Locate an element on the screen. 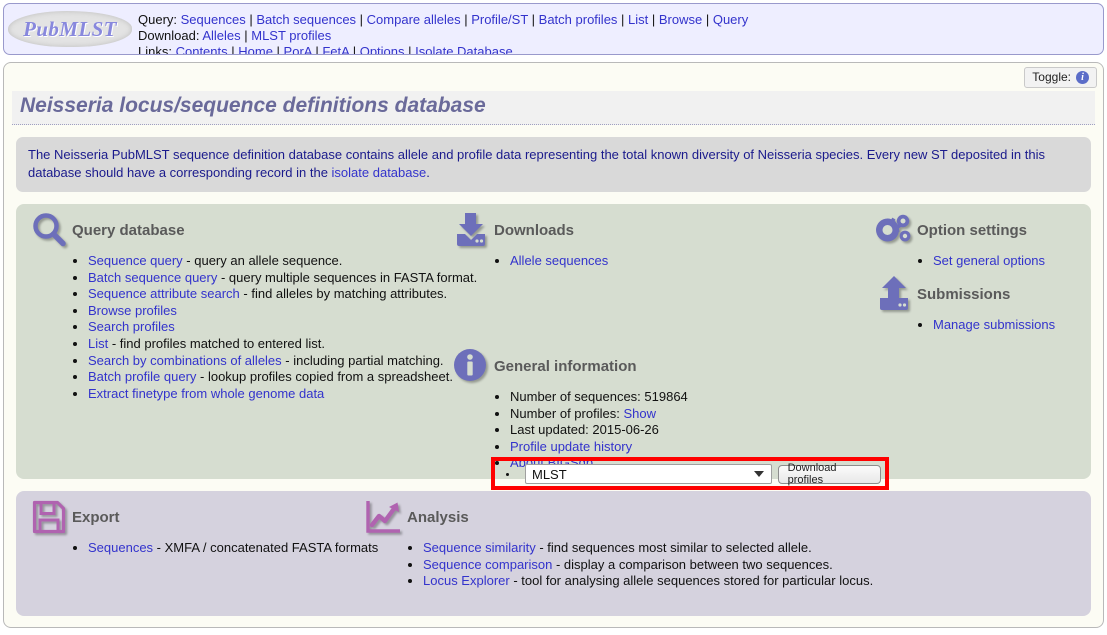  downloads-list: Allele sequences is located at coordinates (658, 261).